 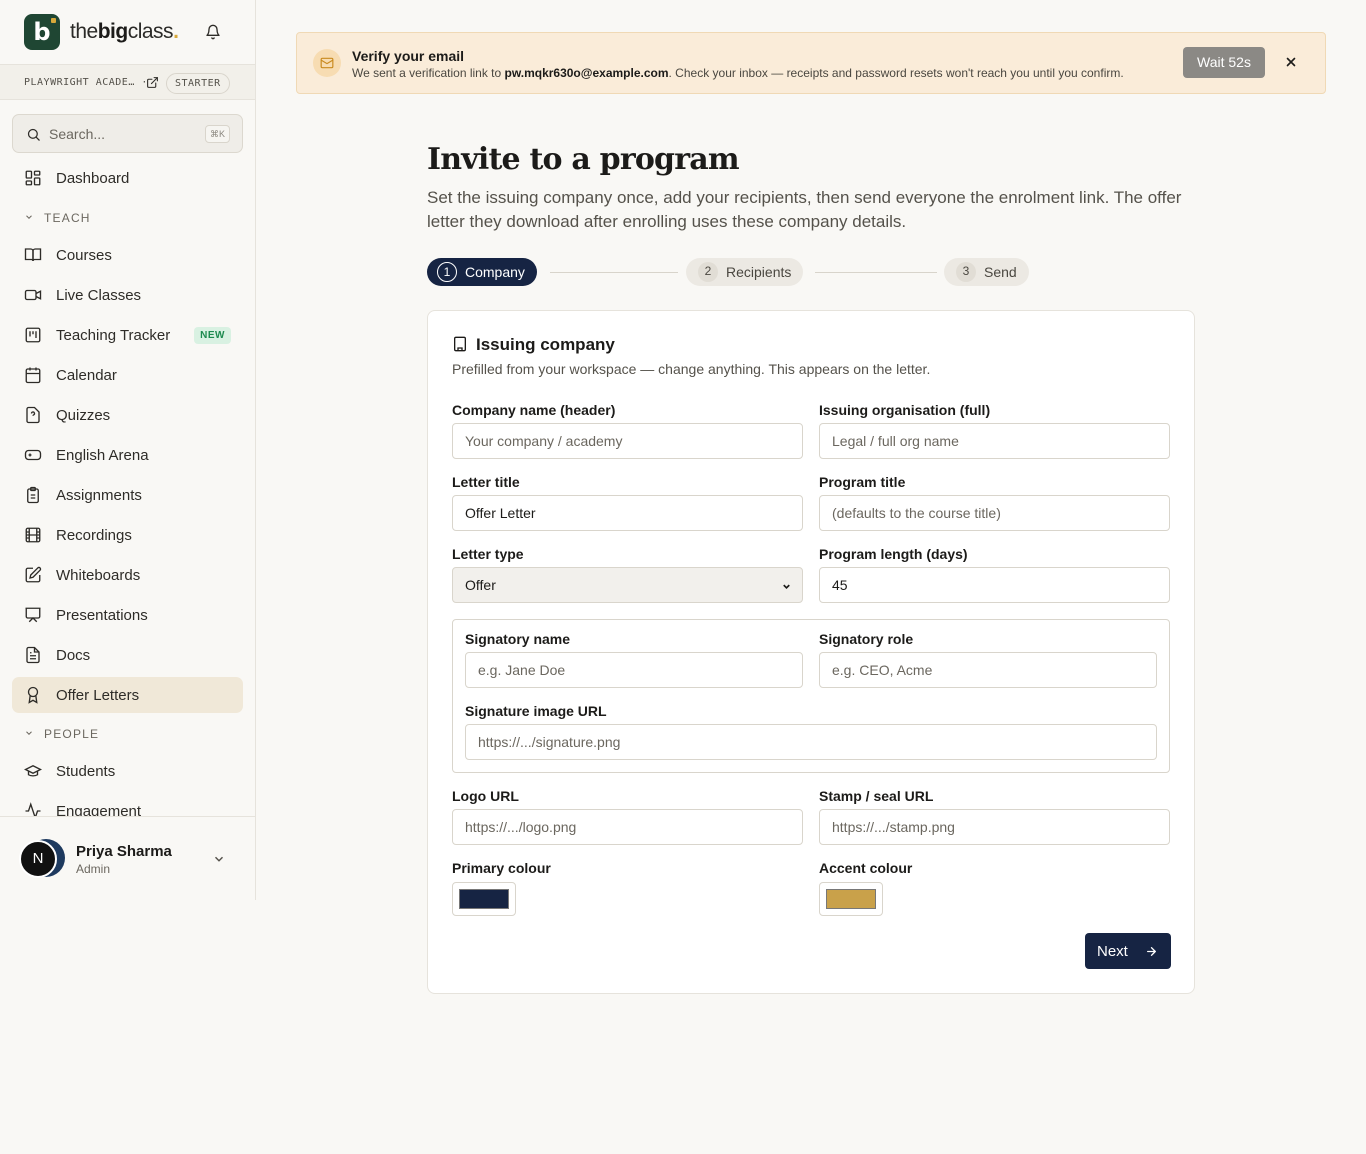 What do you see at coordinates (33, 375) in the screenshot?
I see `calendar-icon` at bounding box center [33, 375].